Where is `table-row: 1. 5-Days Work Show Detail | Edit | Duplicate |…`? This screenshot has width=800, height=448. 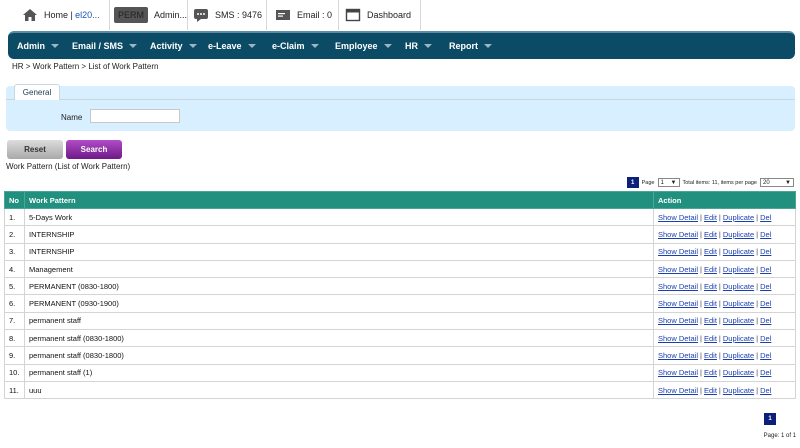
table-row: 1. 5-Days Work Show Detail | Edit | Duplicate |… is located at coordinates (400, 217).